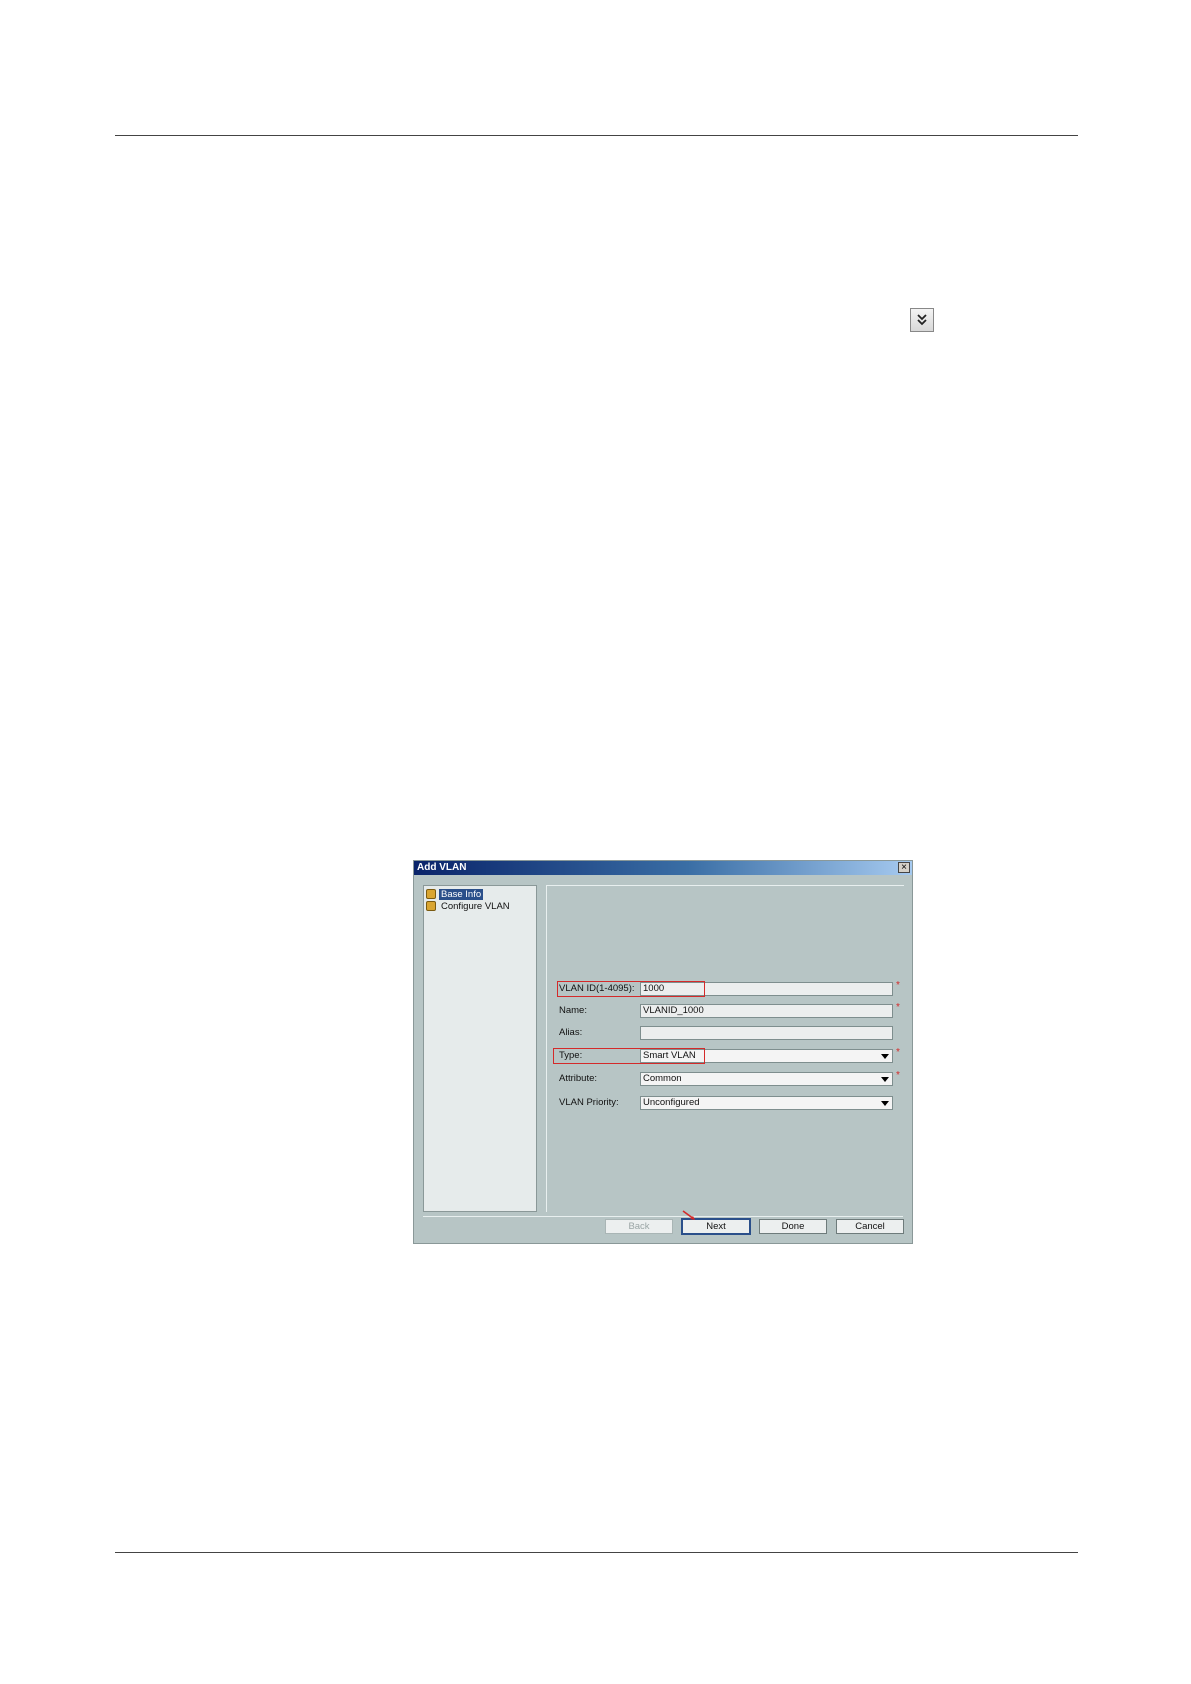 The height and width of the screenshot is (1684, 1191). I want to click on alias-input, so click(766, 1033).